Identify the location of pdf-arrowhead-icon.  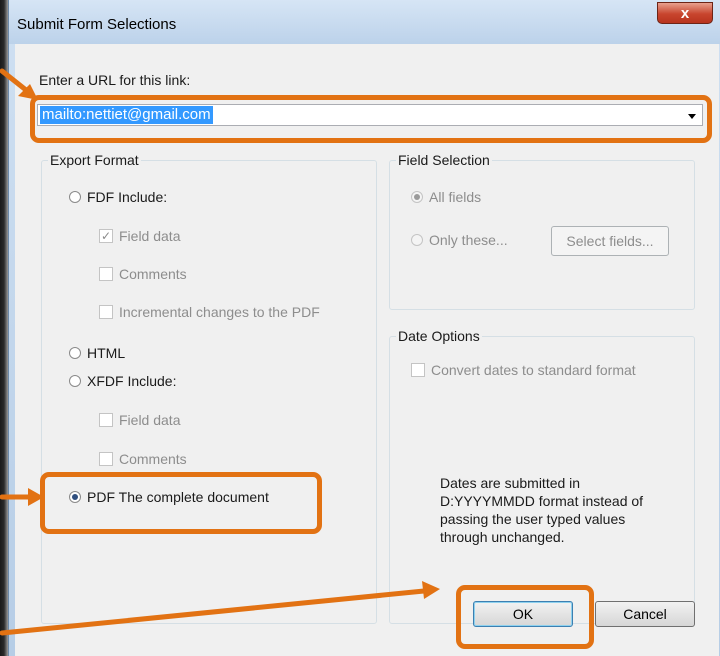
(36, 497).